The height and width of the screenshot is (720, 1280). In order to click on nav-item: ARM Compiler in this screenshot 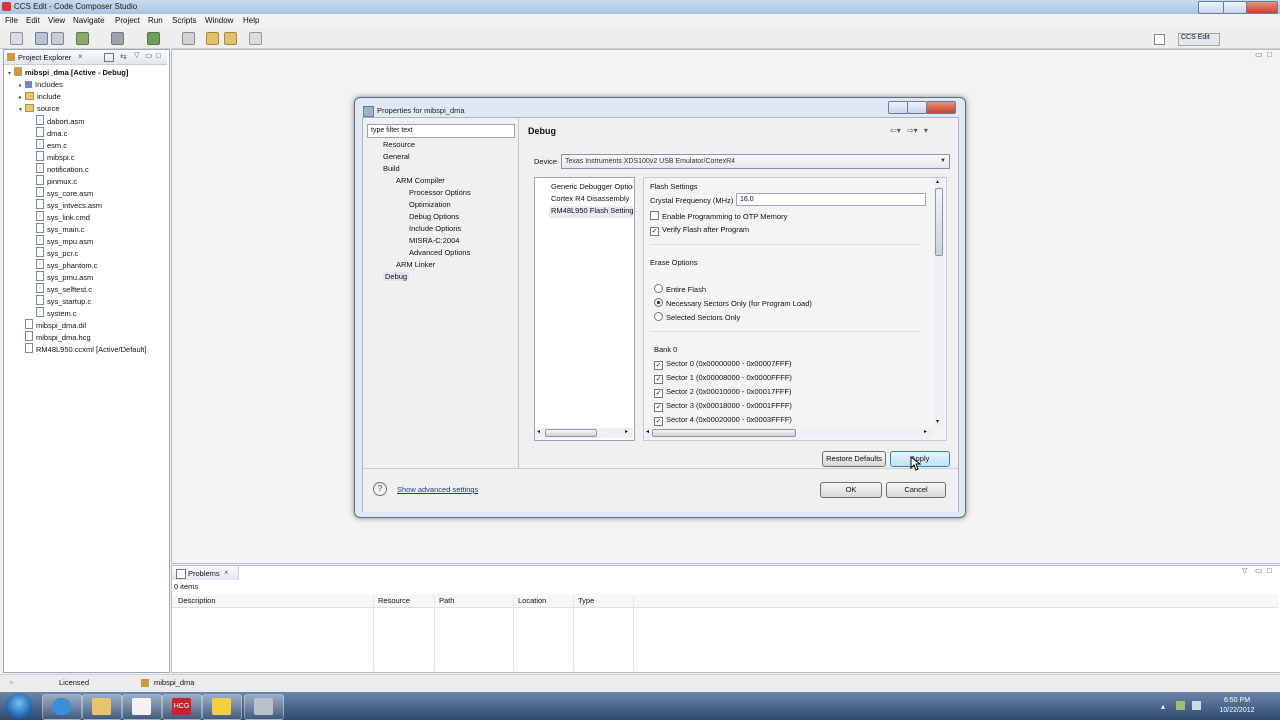, I will do `click(420, 180)`.